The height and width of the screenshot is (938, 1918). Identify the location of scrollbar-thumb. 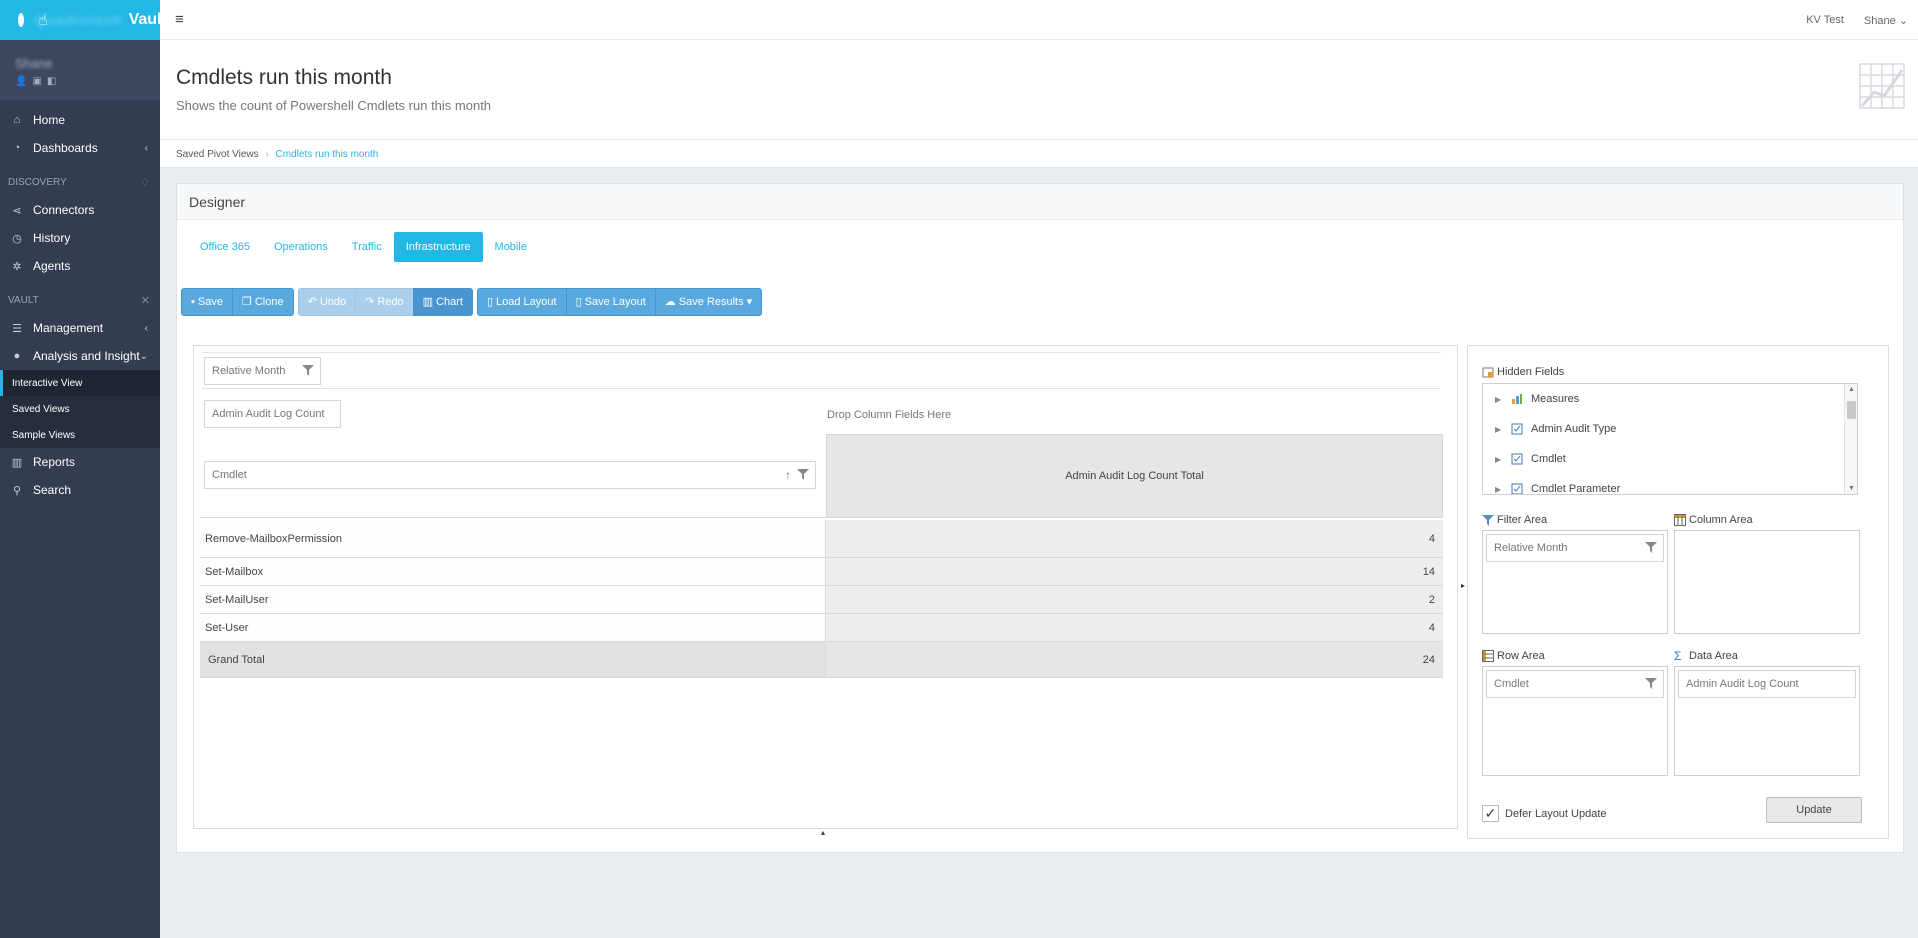
(1851, 410).